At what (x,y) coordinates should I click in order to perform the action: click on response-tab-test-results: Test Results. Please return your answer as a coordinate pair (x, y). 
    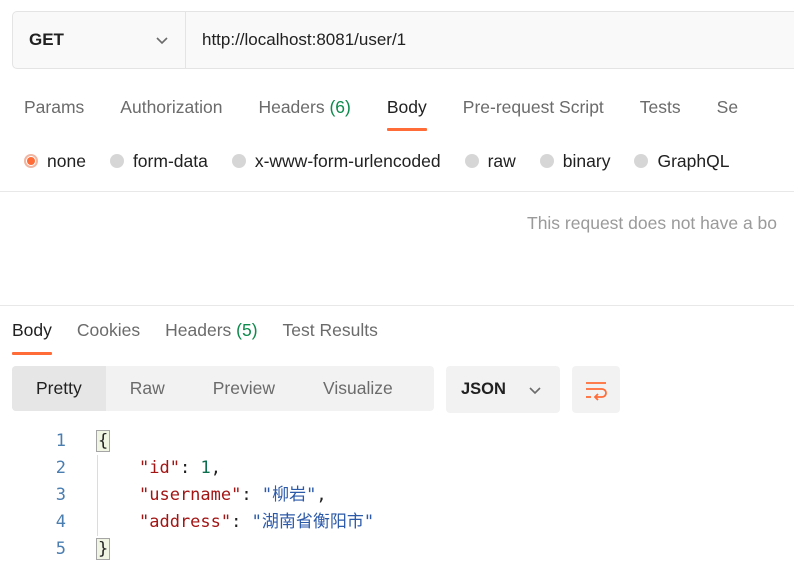
    Looking at the image, I should click on (330, 331).